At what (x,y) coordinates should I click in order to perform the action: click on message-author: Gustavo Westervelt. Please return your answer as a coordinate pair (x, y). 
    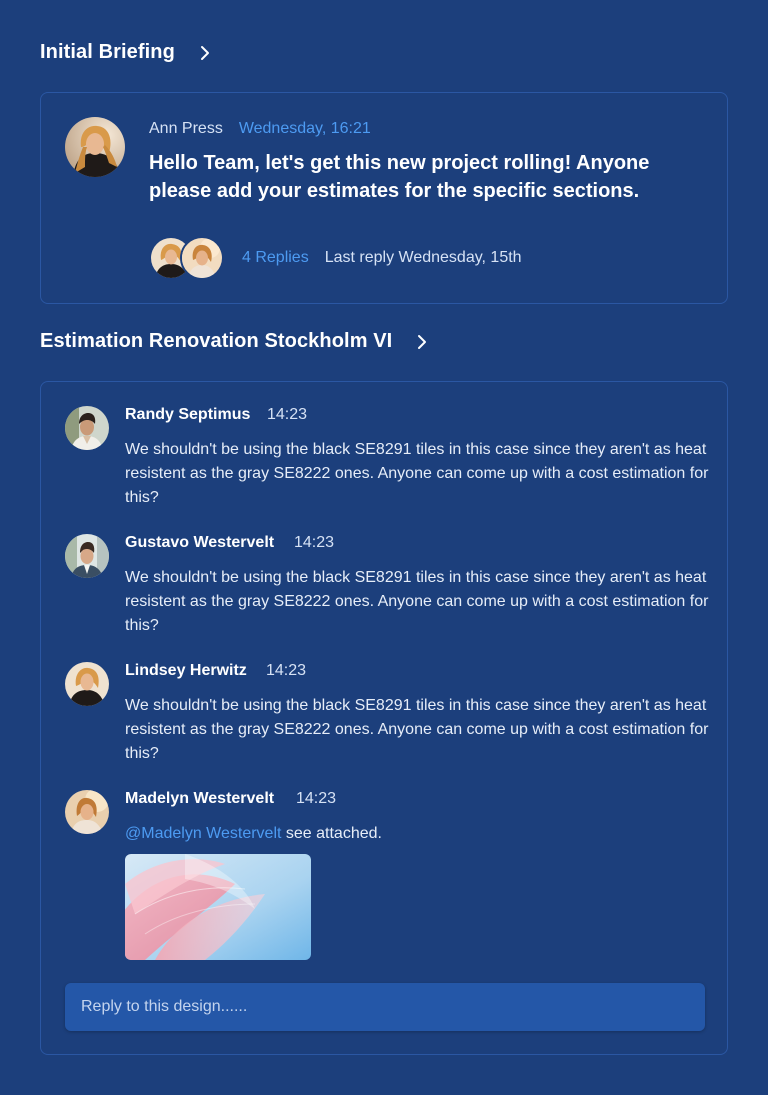
    Looking at the image, I should click on (199, 543).